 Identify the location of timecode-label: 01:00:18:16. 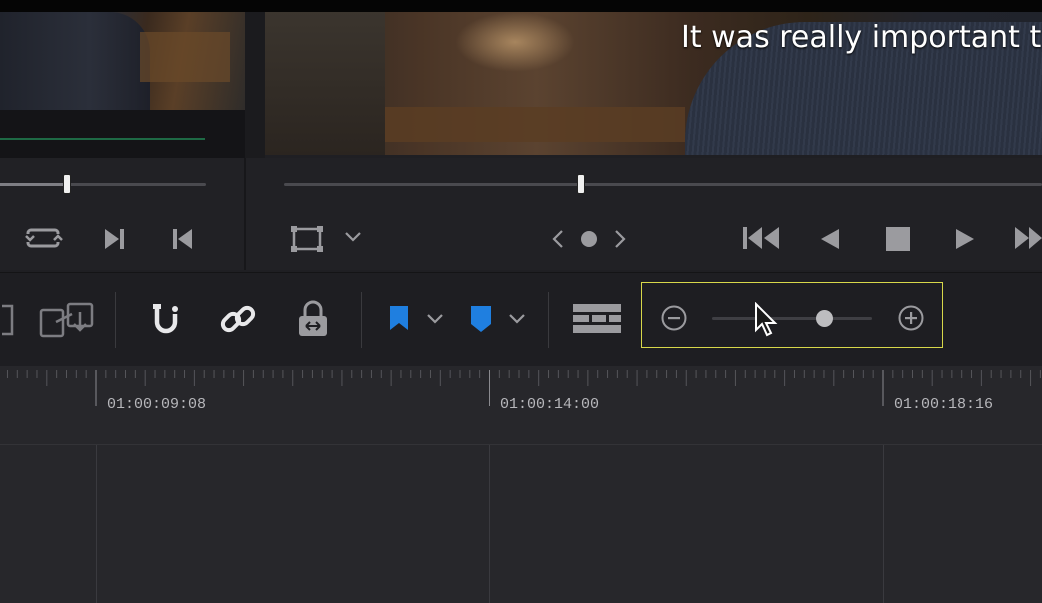
(944, 404).